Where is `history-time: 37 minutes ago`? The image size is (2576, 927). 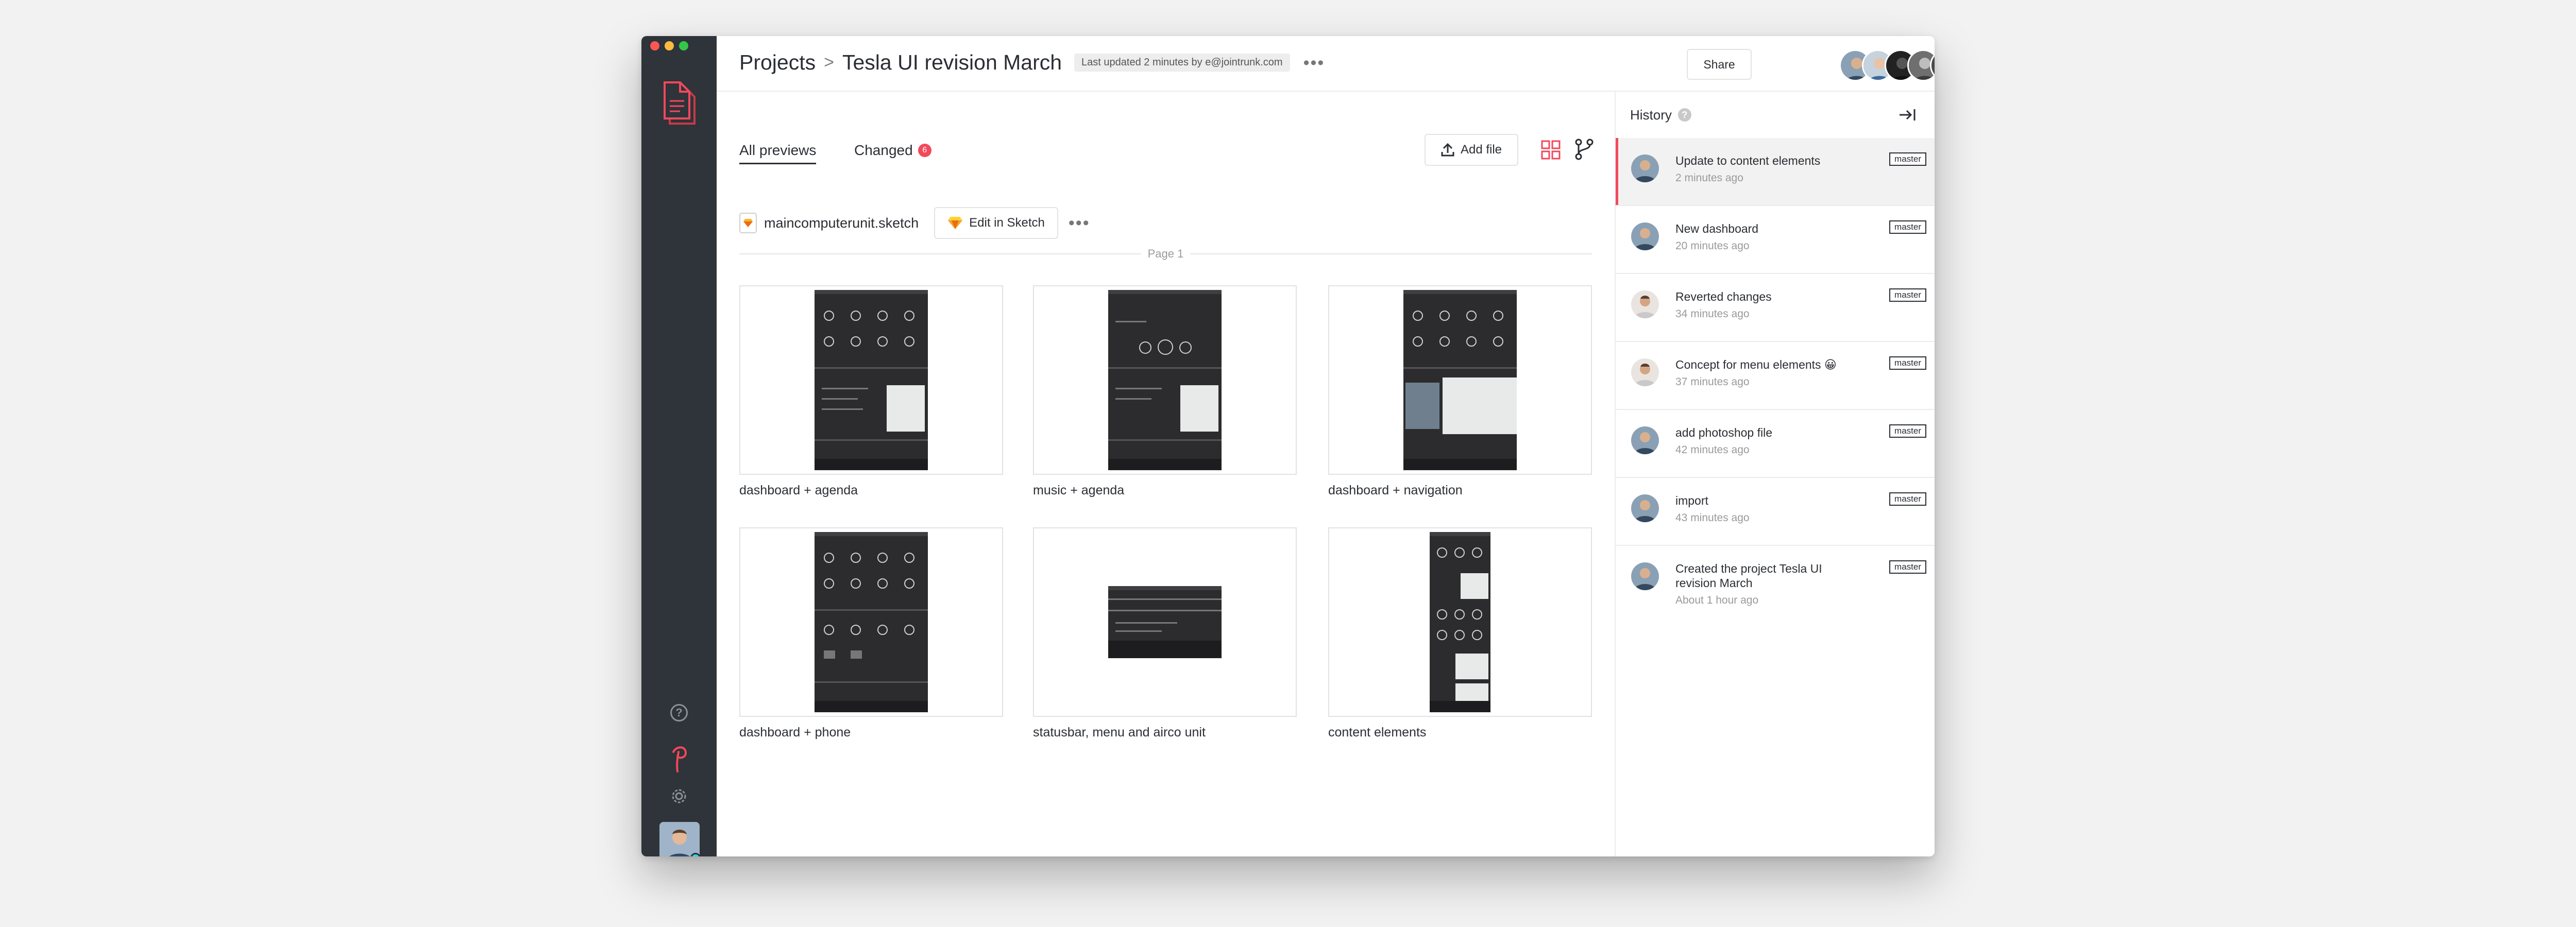 history-time: 37 minutes ago is located at coordinates (1712, 382).